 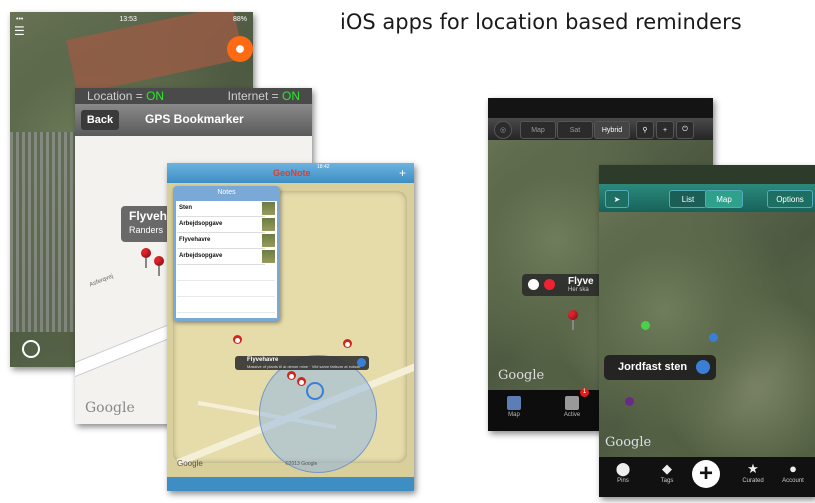 What do you see at coordinates (665, 130) in the screenshot?
I see `add-icon: +` at bounding box center [665, 130].